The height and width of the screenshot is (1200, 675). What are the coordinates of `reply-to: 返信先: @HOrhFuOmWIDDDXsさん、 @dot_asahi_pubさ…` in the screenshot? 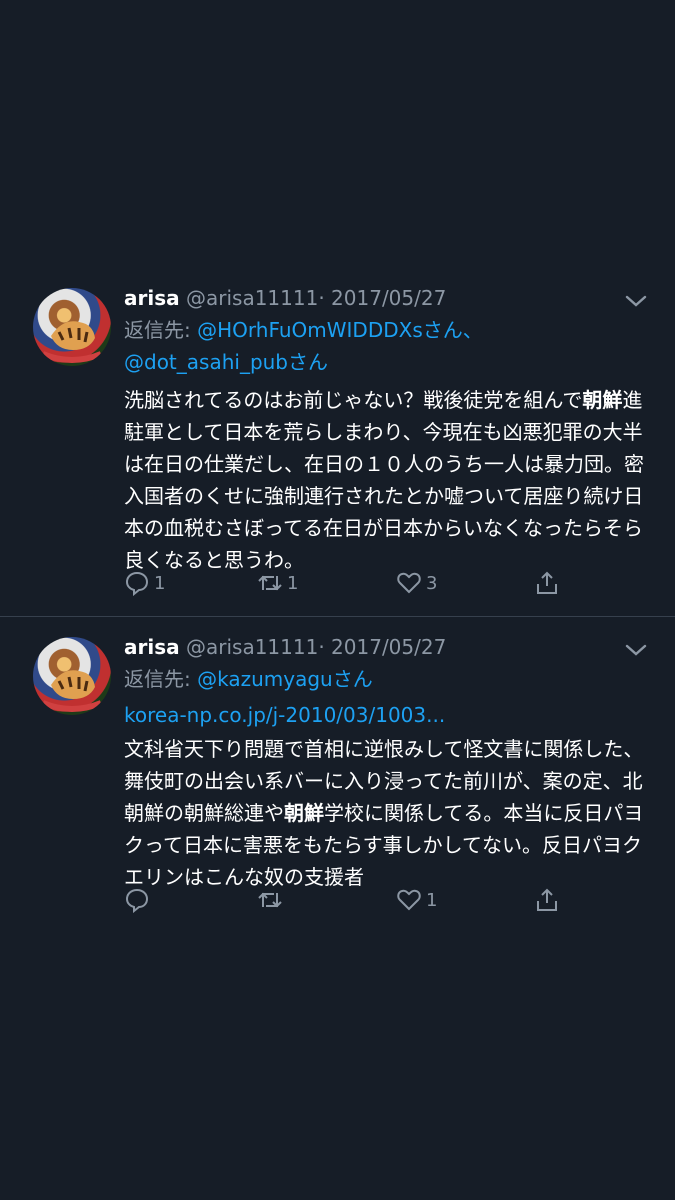 It's located at (303, 346).